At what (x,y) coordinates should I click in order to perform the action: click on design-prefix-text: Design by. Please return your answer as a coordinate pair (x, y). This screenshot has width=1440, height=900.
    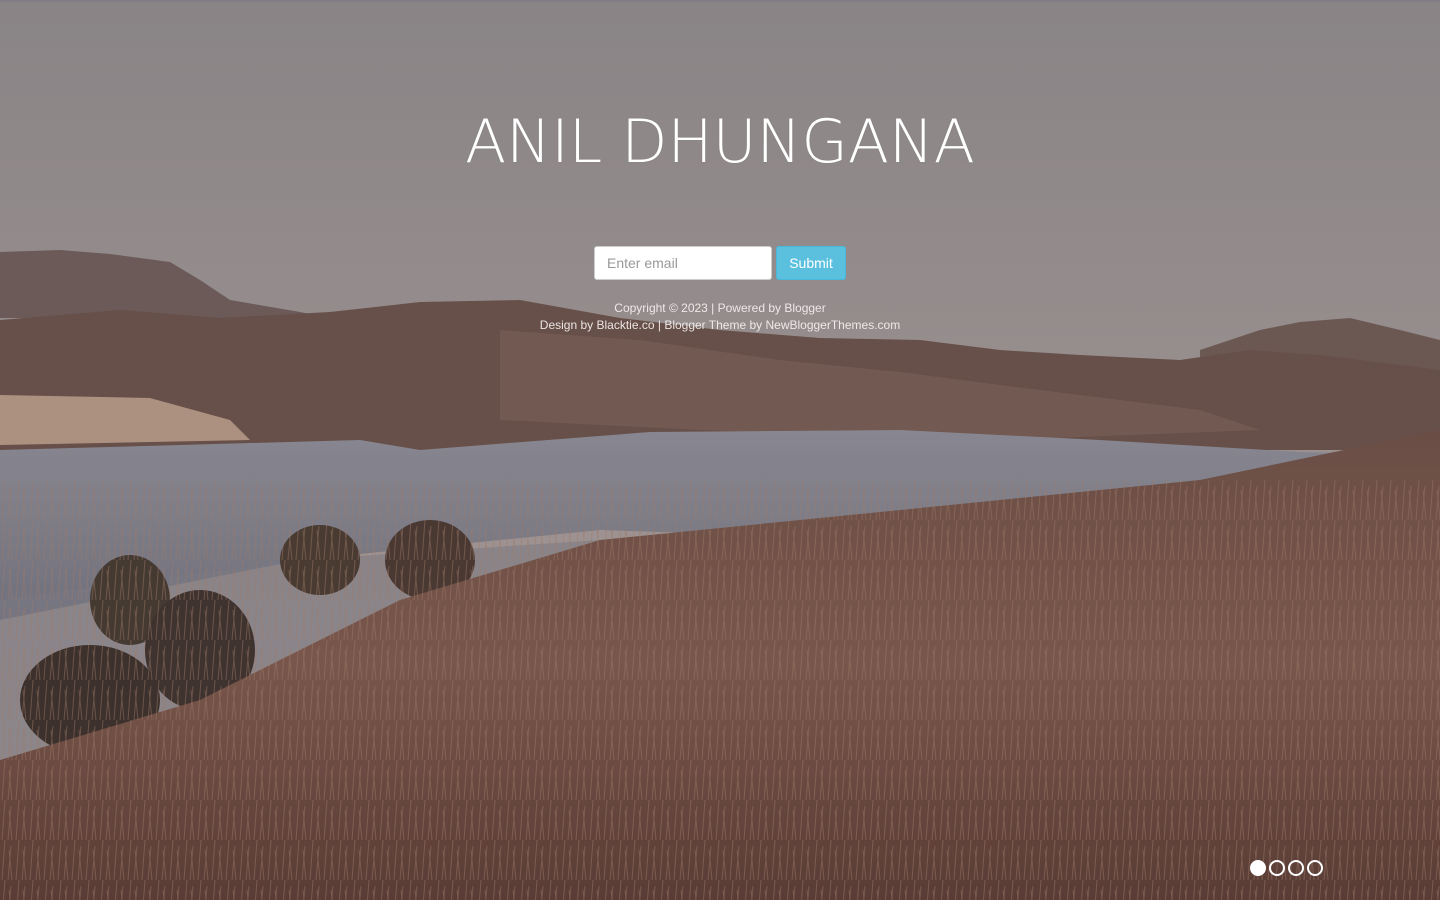
    Looking at the image, I should click on (568, 325).